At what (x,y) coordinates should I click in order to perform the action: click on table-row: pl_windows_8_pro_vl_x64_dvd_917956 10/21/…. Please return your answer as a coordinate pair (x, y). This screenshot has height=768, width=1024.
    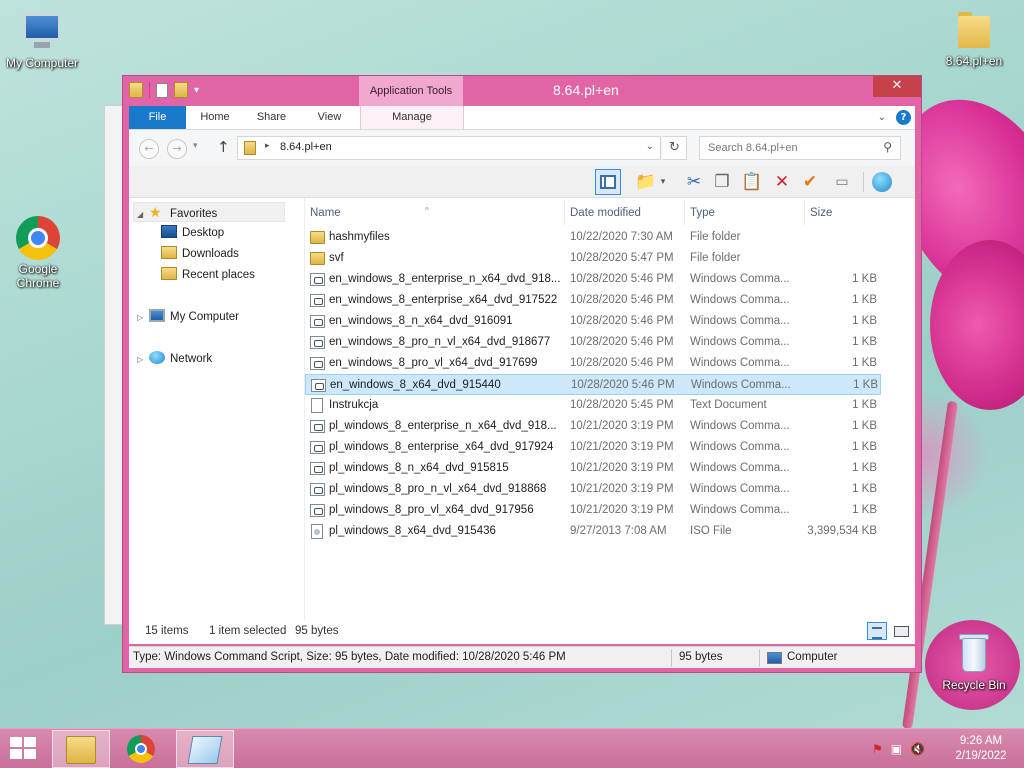
    Looking at the image, I should click on (593, 510).